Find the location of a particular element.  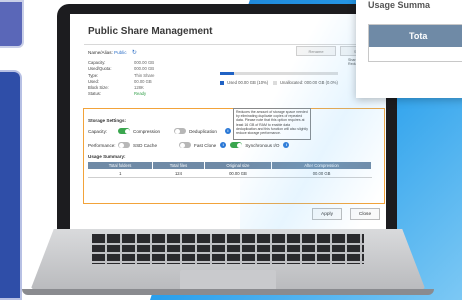

share-name-row: Name/Alias: Public ↻ is located at coordinates (112, 52).